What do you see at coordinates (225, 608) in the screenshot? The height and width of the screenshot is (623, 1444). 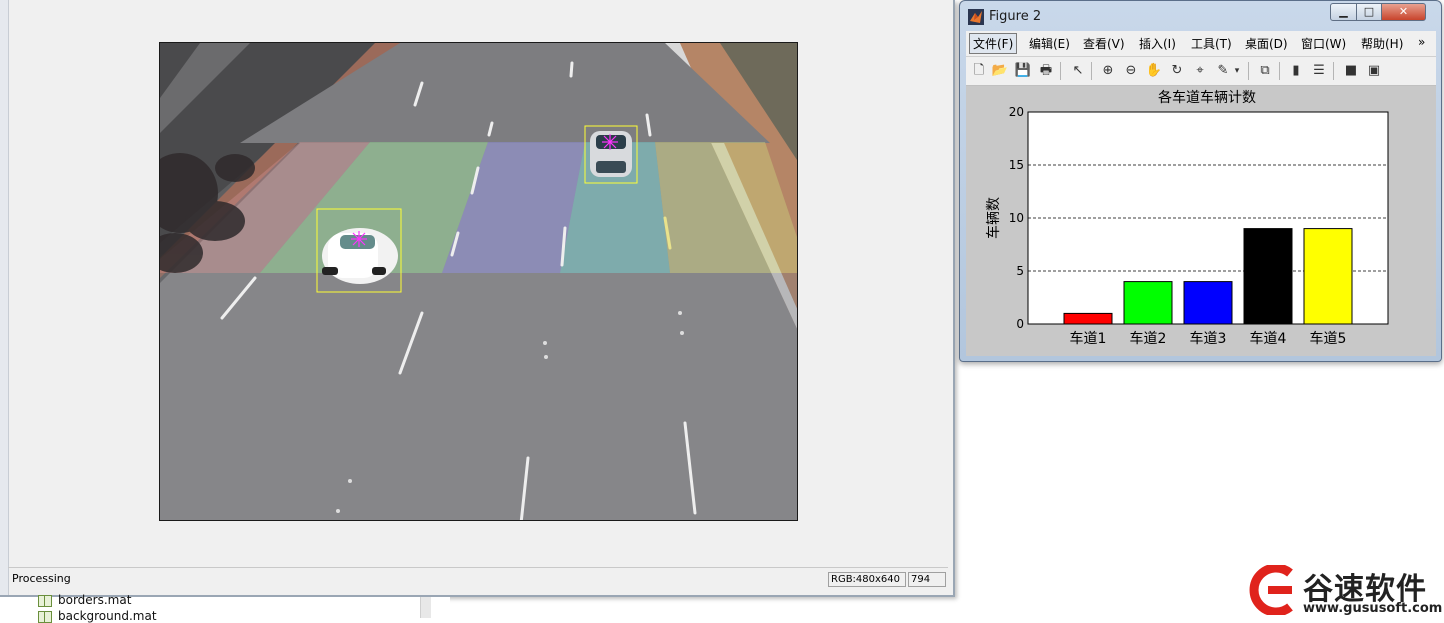 I see `file-list: borders.mat background.mat` at bounding box center [225, 608].